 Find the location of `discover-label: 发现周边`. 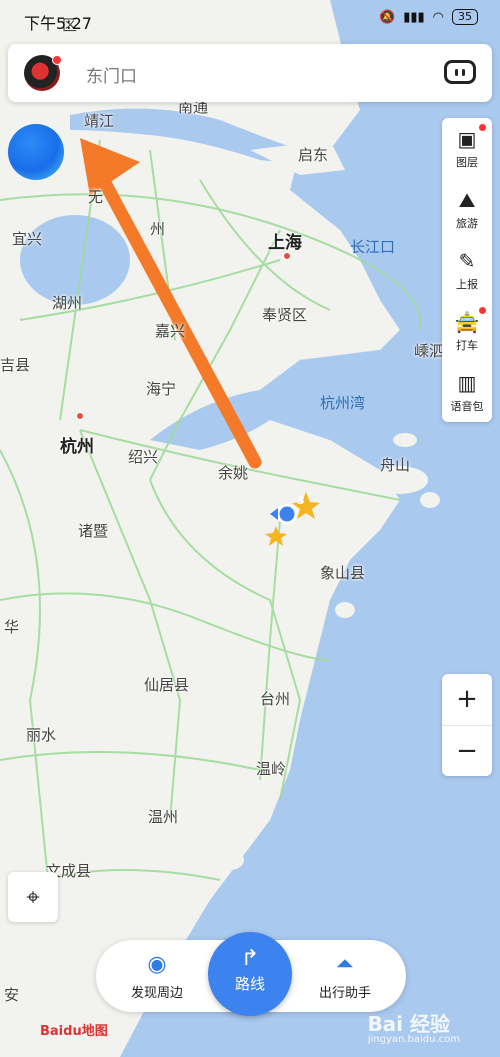

discover-label: 发现周边 is located at coordinates (156, 993).